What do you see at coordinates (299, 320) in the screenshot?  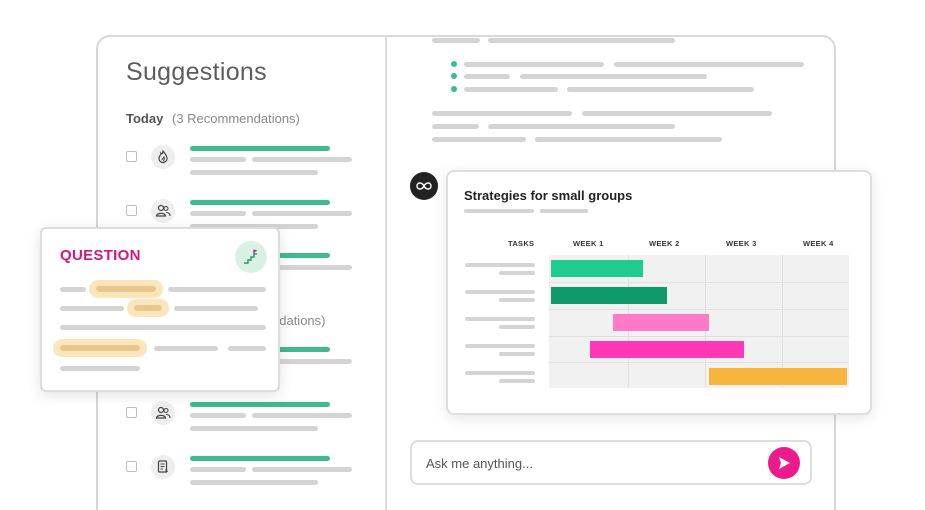 I see `second-group-count: ndations)` at bounding box center [299, 320].